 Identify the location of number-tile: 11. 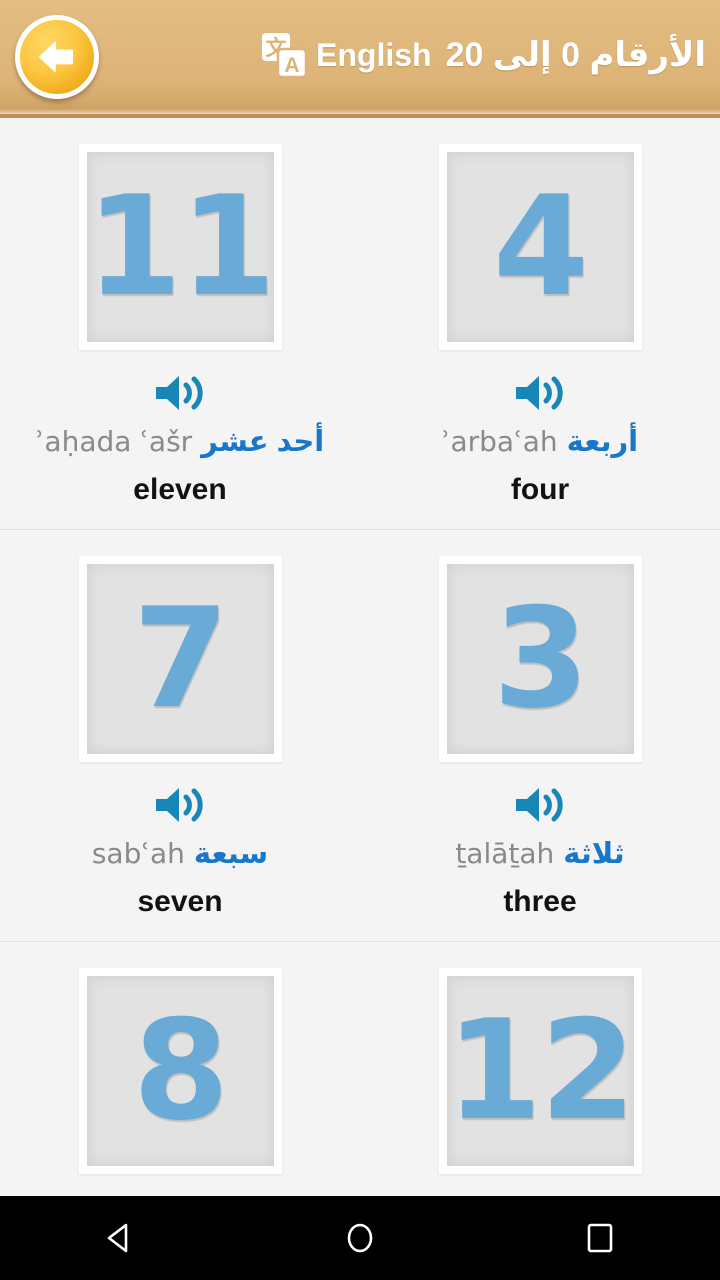
(180, 247).